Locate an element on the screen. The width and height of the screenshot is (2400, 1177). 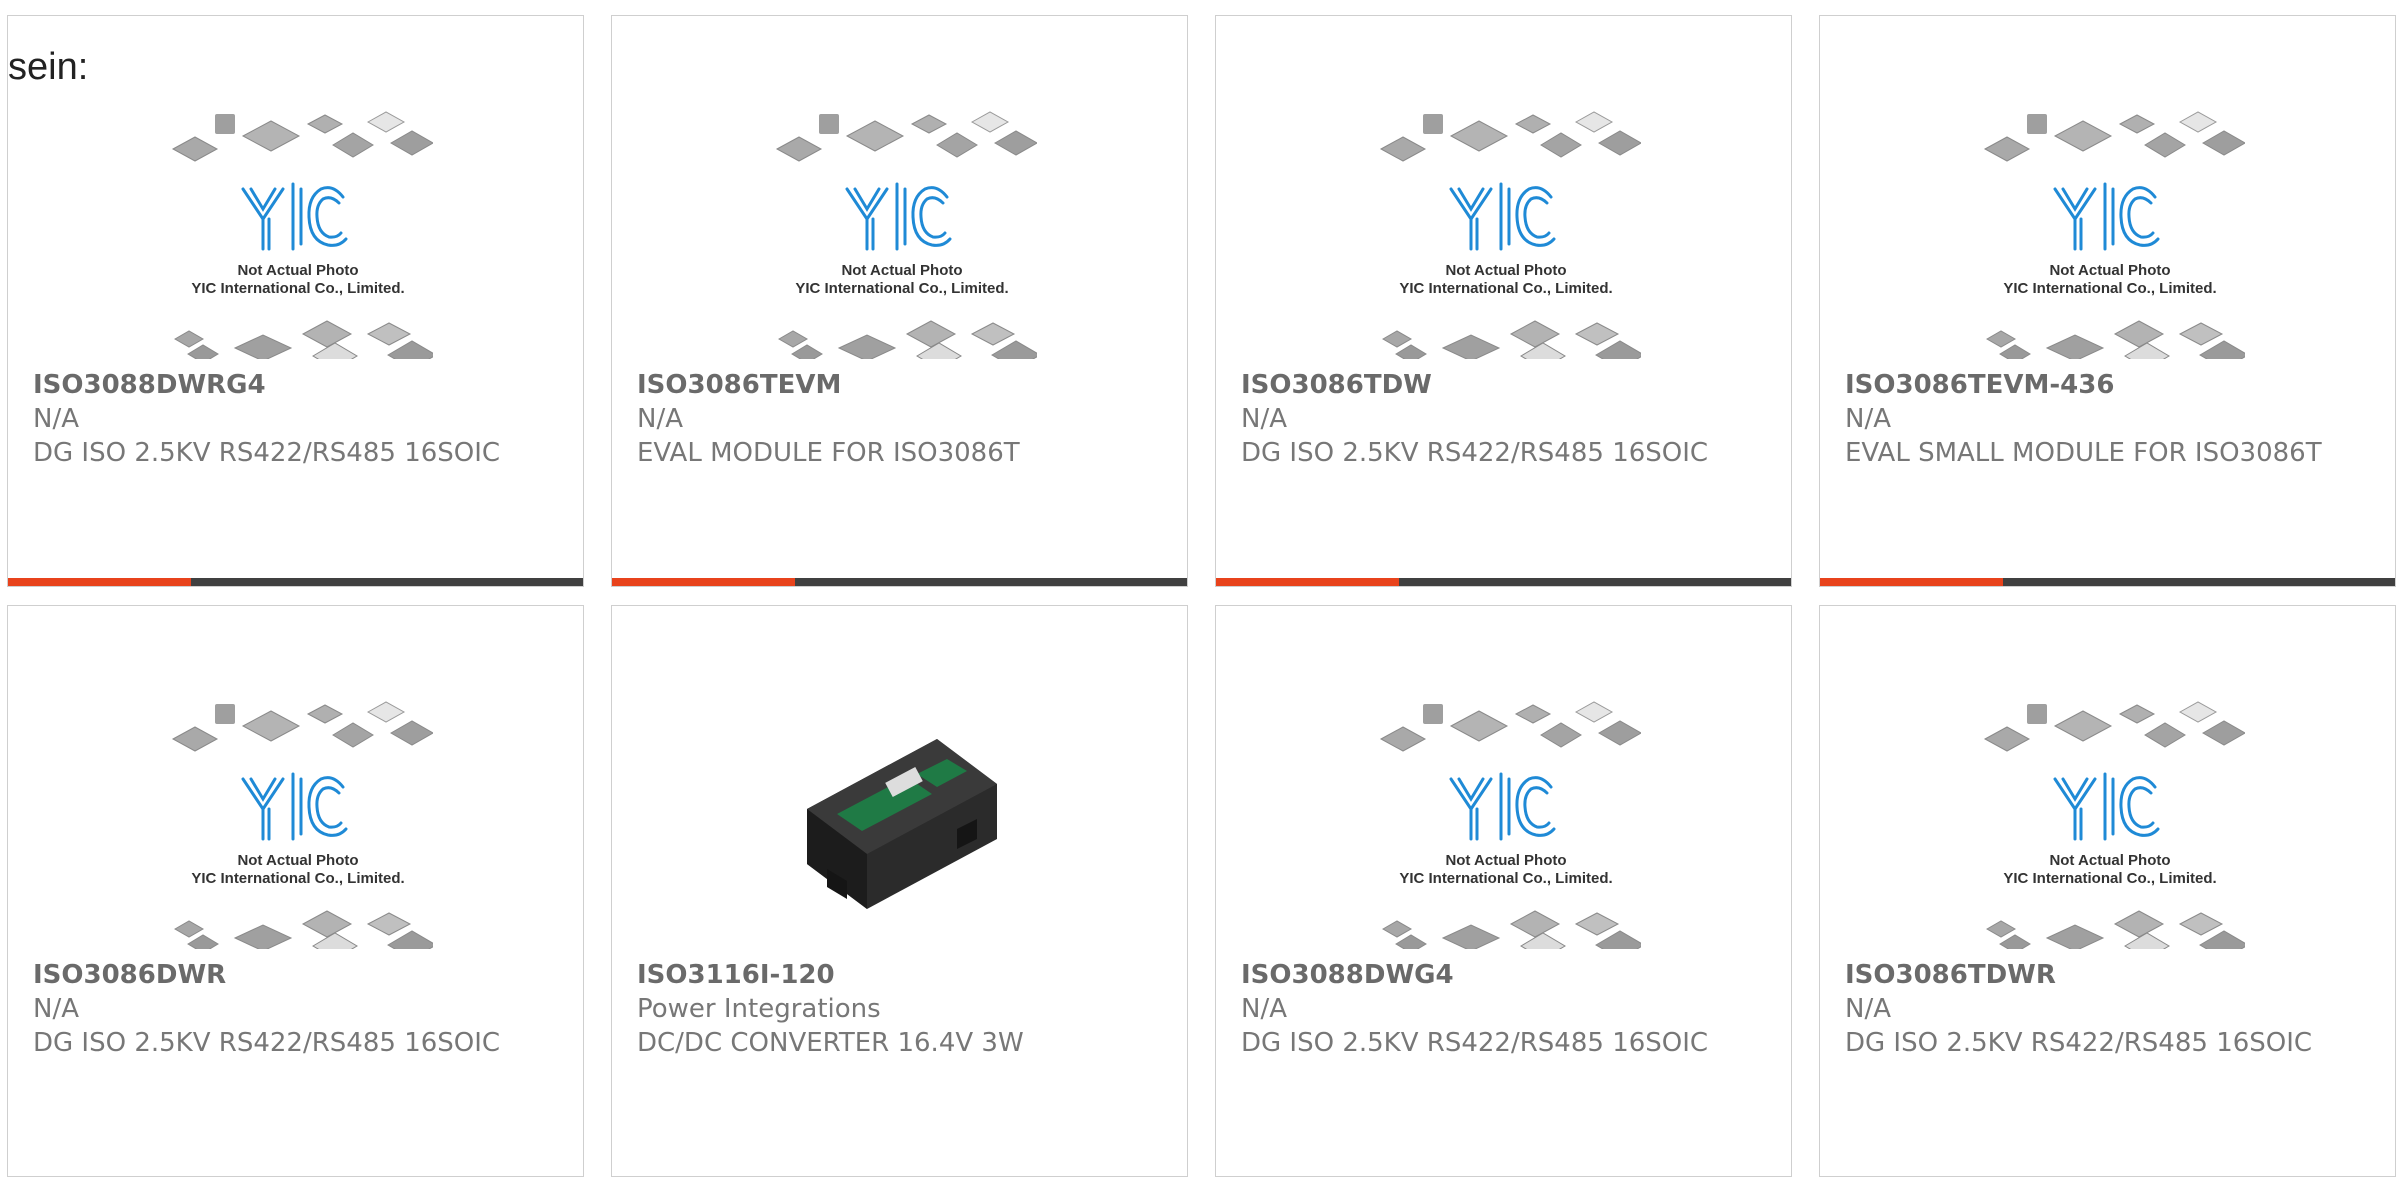
product-part-number: ISO3086TEVM is located at coordinates (902, 385).